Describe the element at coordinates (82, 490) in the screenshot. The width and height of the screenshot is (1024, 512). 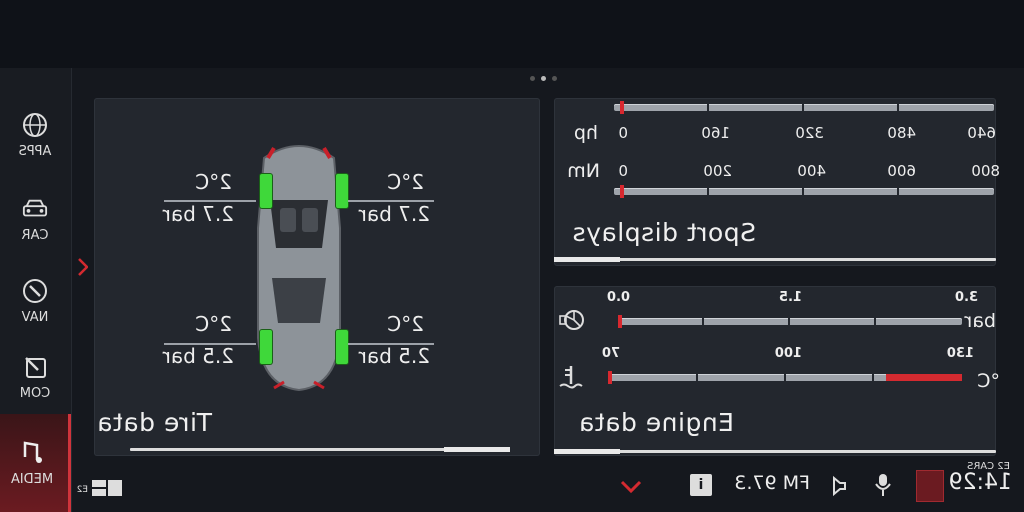
I see `layout-label: E2` at that location.